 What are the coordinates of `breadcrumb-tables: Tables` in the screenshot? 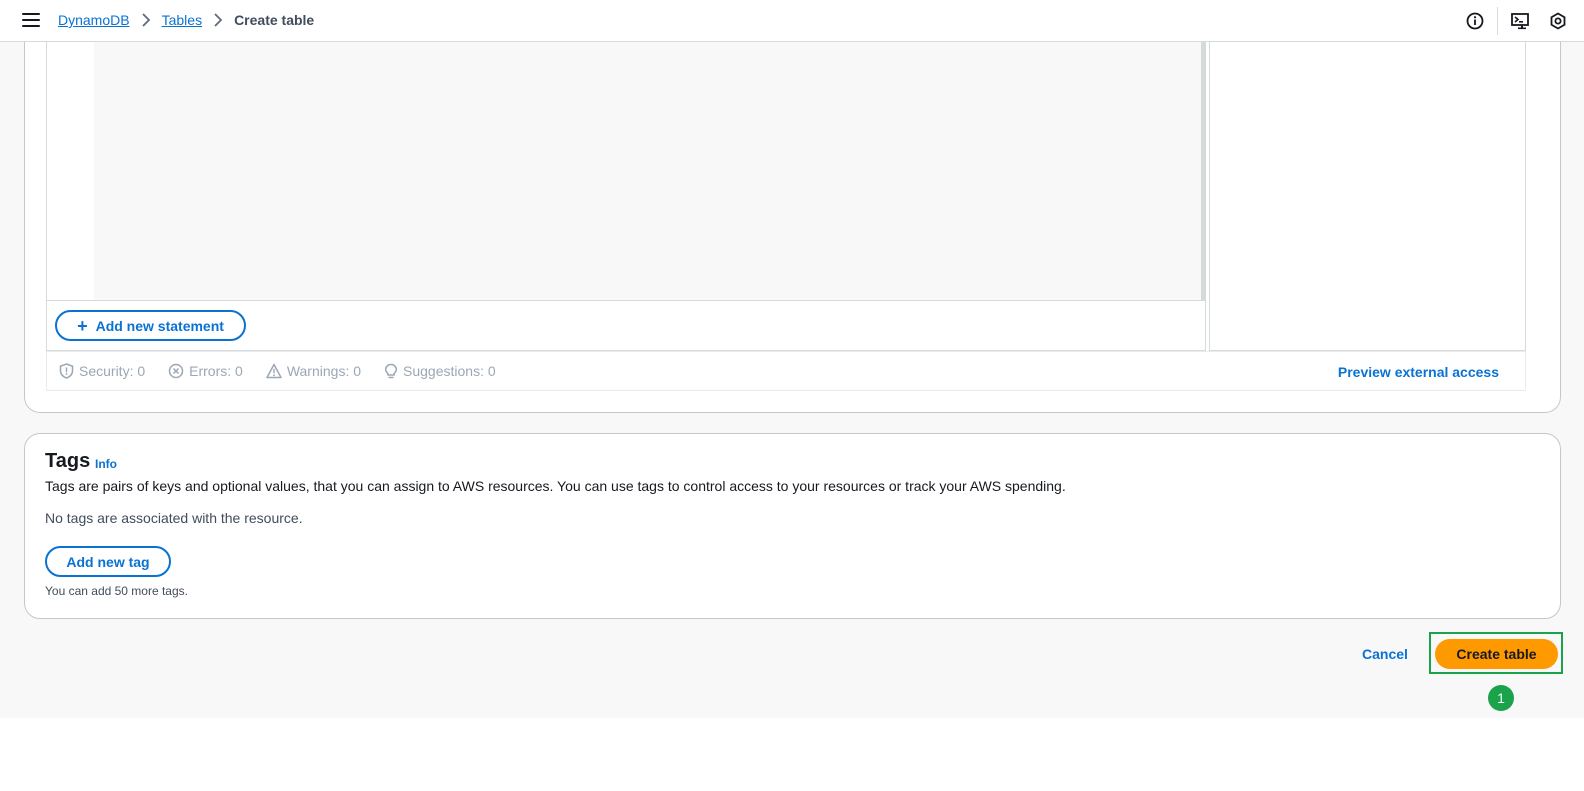 It's located at (182, 20).